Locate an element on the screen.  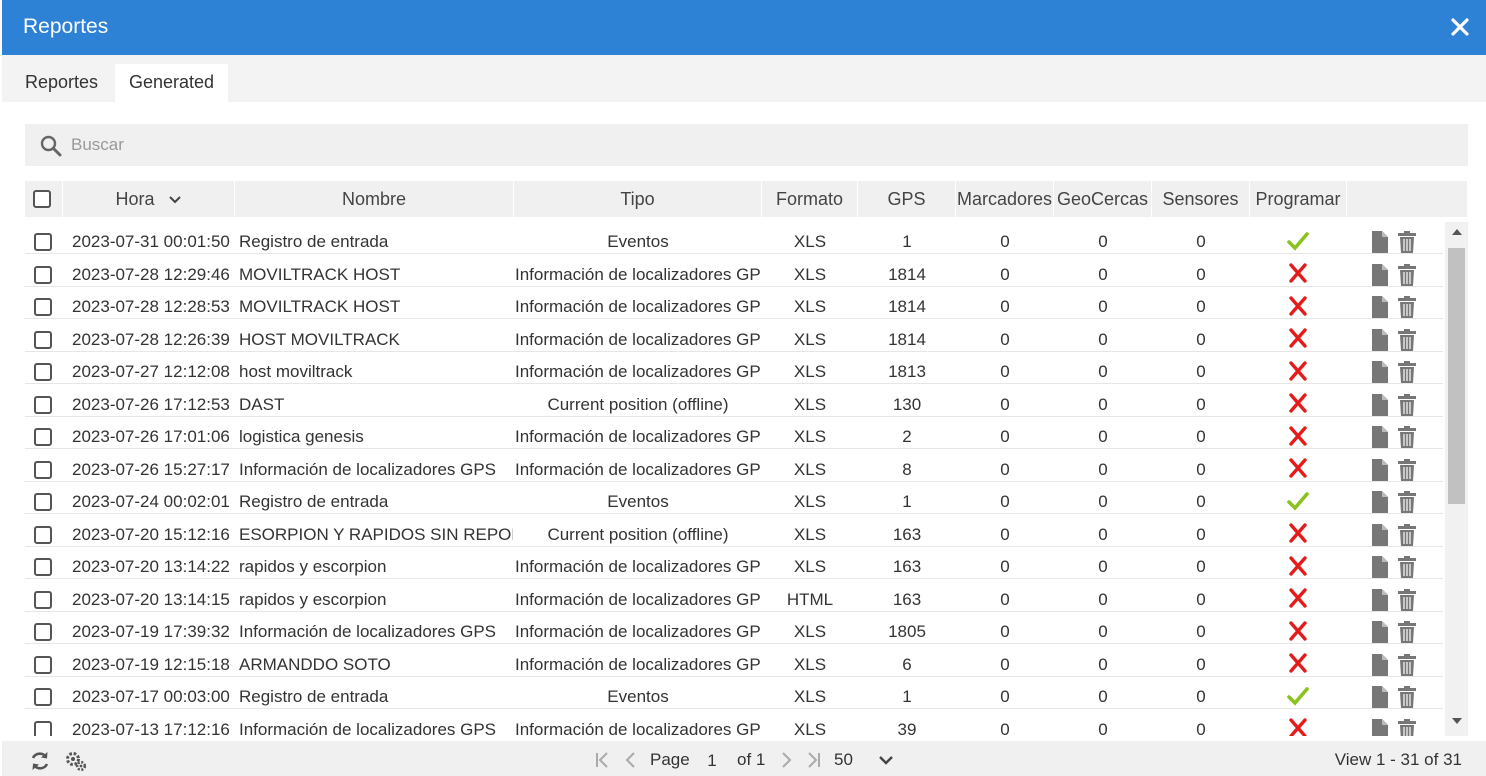
close-icon is located at coordinates (1460, 27).